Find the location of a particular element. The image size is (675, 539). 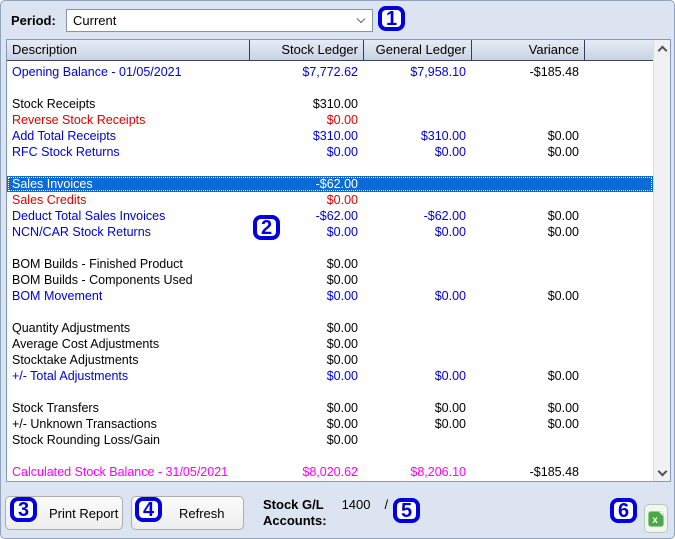

table-row: Quantity Adjustments $0.00 is located at coordinates (330, 328).